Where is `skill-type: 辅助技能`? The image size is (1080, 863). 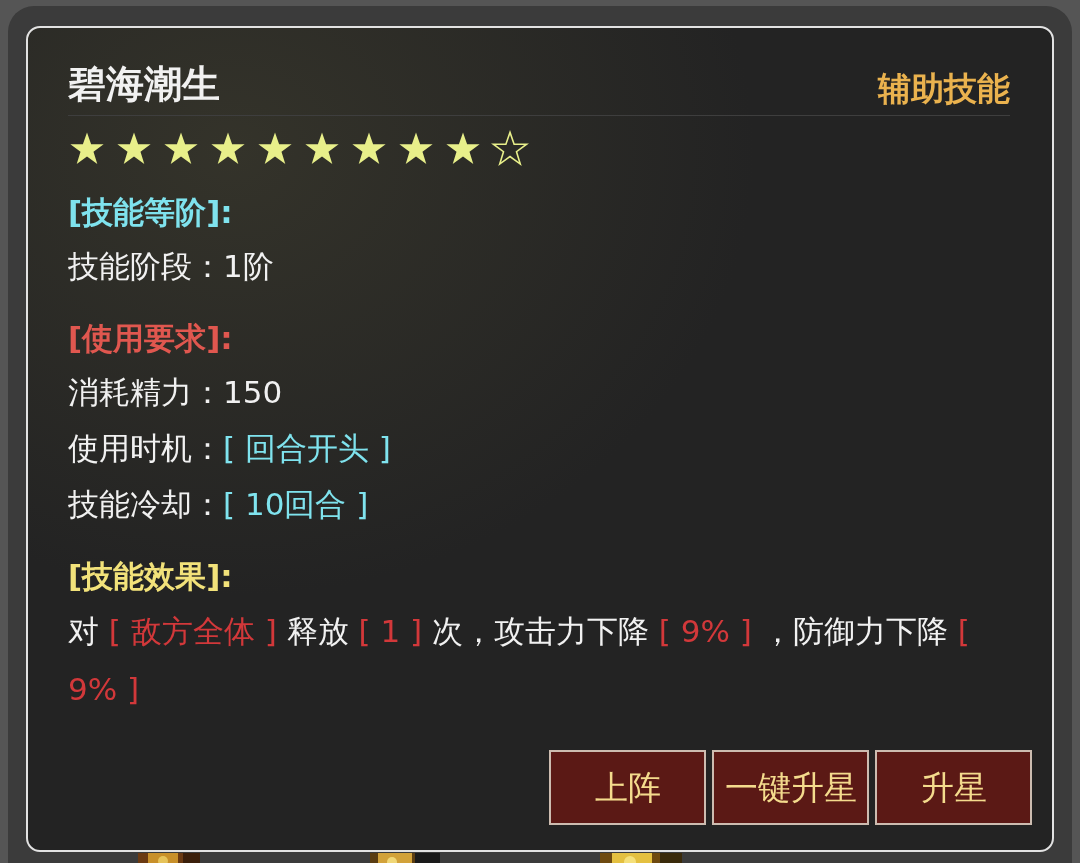 skill-type: 辅助技能 is located at coordinates (944, 88).